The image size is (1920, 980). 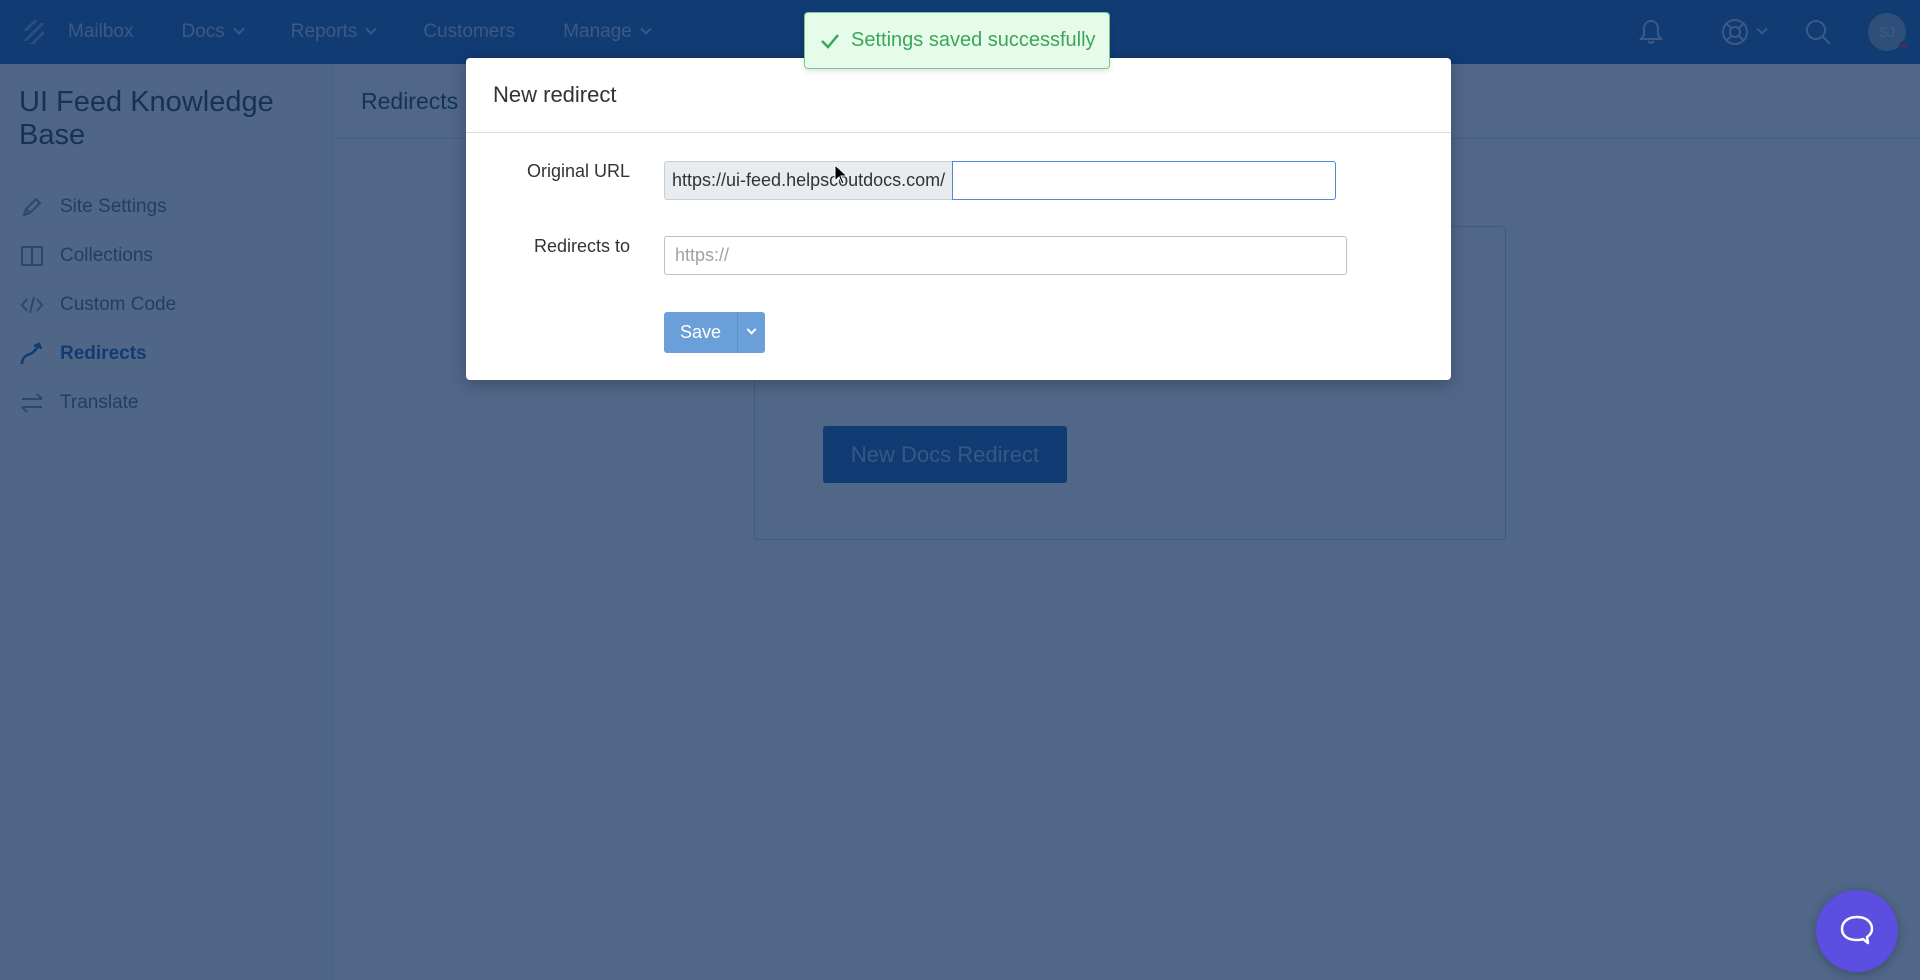 I want to click on url-prefix-addon: https://ui-feed.helpscoutdocs.com/, so click(x=808, y=180).